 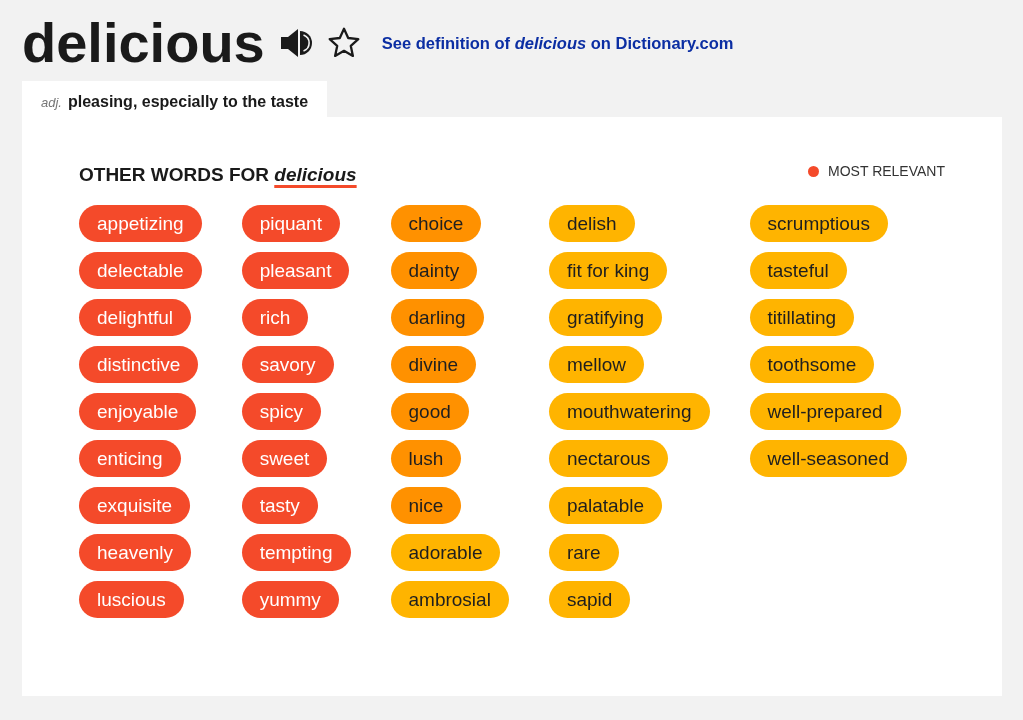 What do you see at coordinates (589, 599) in the screenshot?
I see `synonym-link: sapid` at bounding box center [589, 599].